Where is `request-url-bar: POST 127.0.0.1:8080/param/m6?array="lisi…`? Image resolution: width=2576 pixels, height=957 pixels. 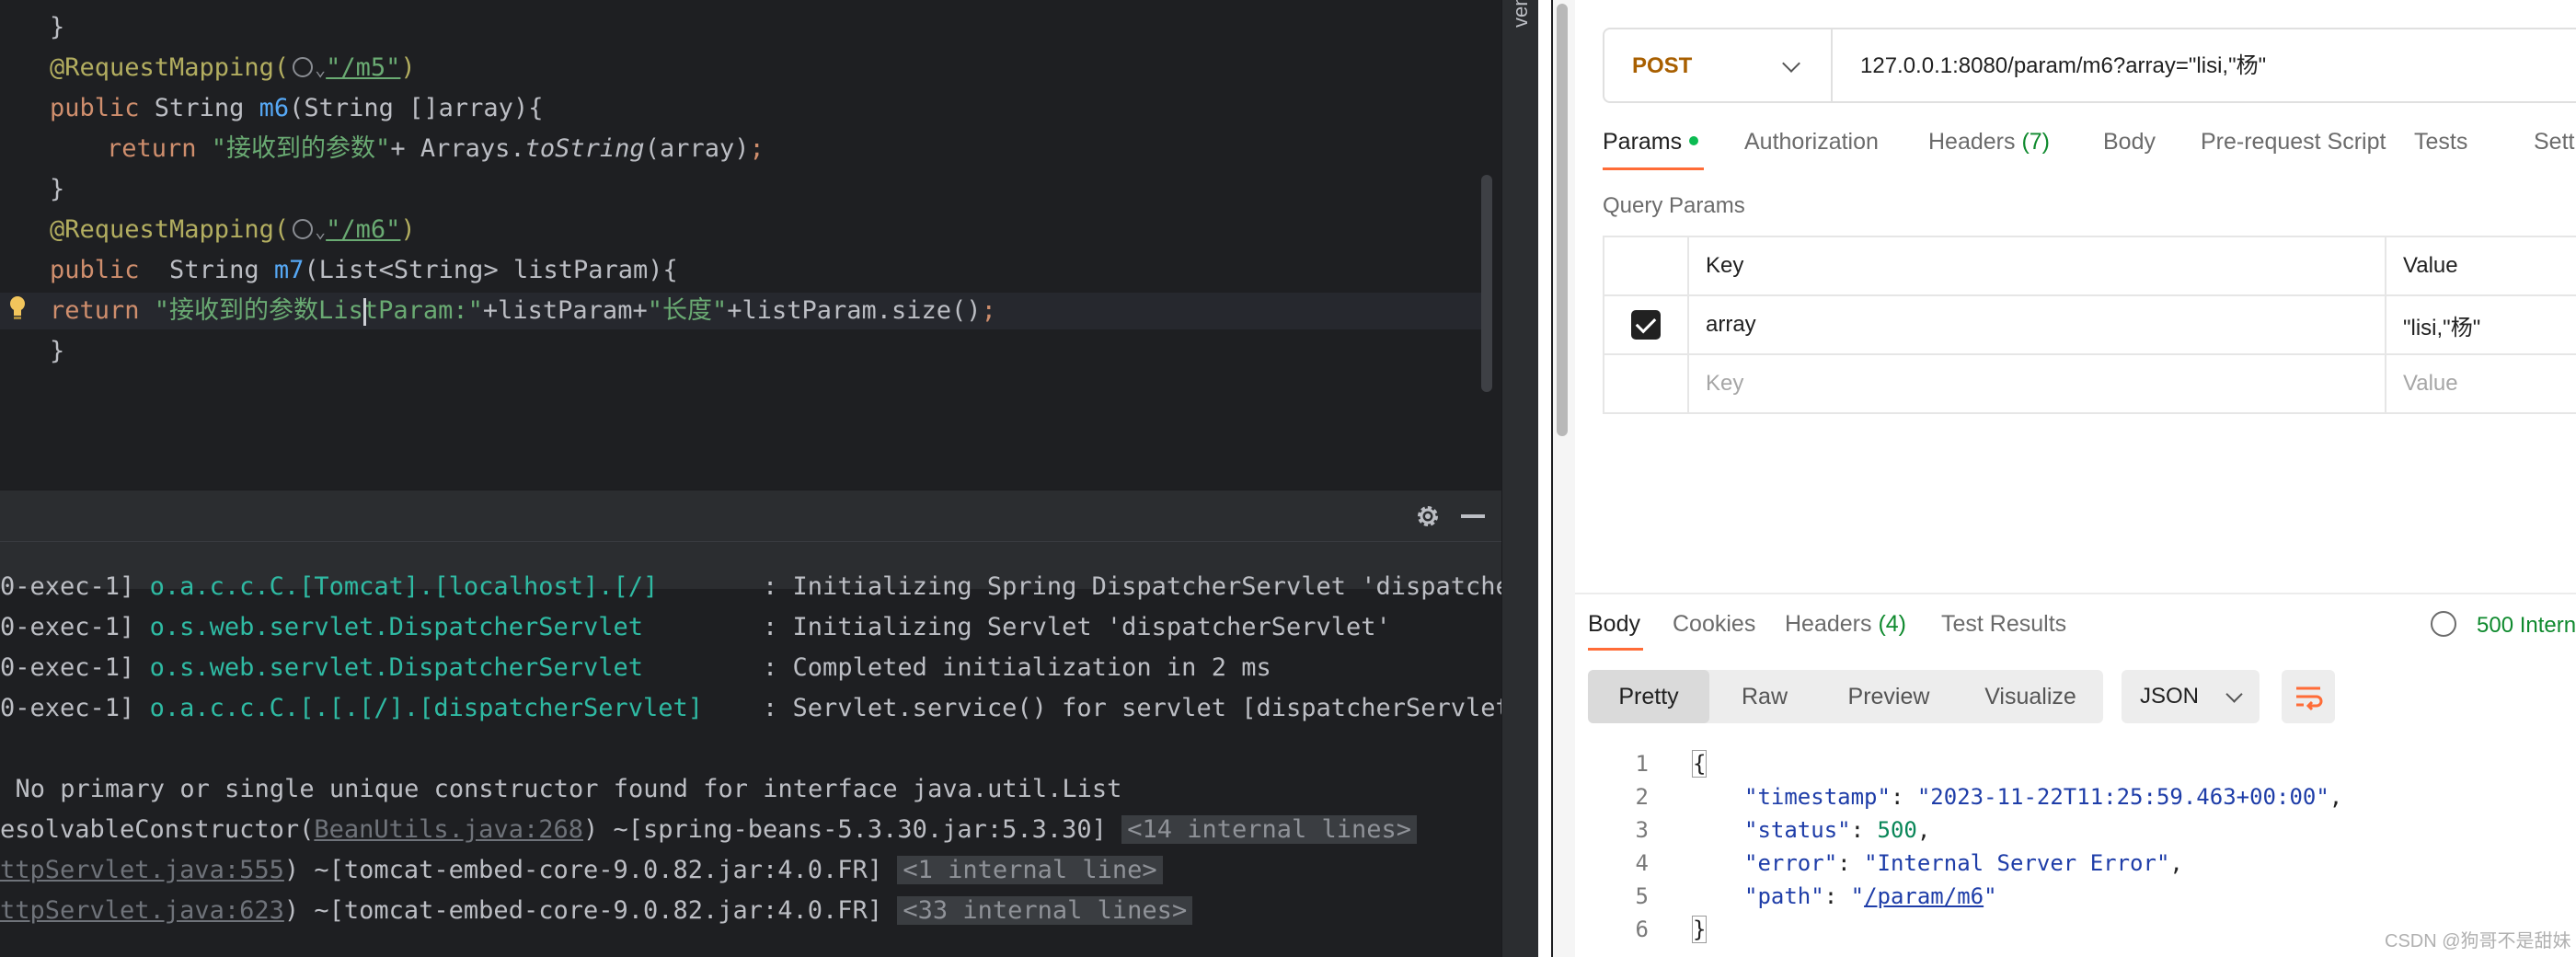 request-url-bar: POST 127.0.0.1:8080/param/m6?array="lisi… is located at coordinates (2089, 65).